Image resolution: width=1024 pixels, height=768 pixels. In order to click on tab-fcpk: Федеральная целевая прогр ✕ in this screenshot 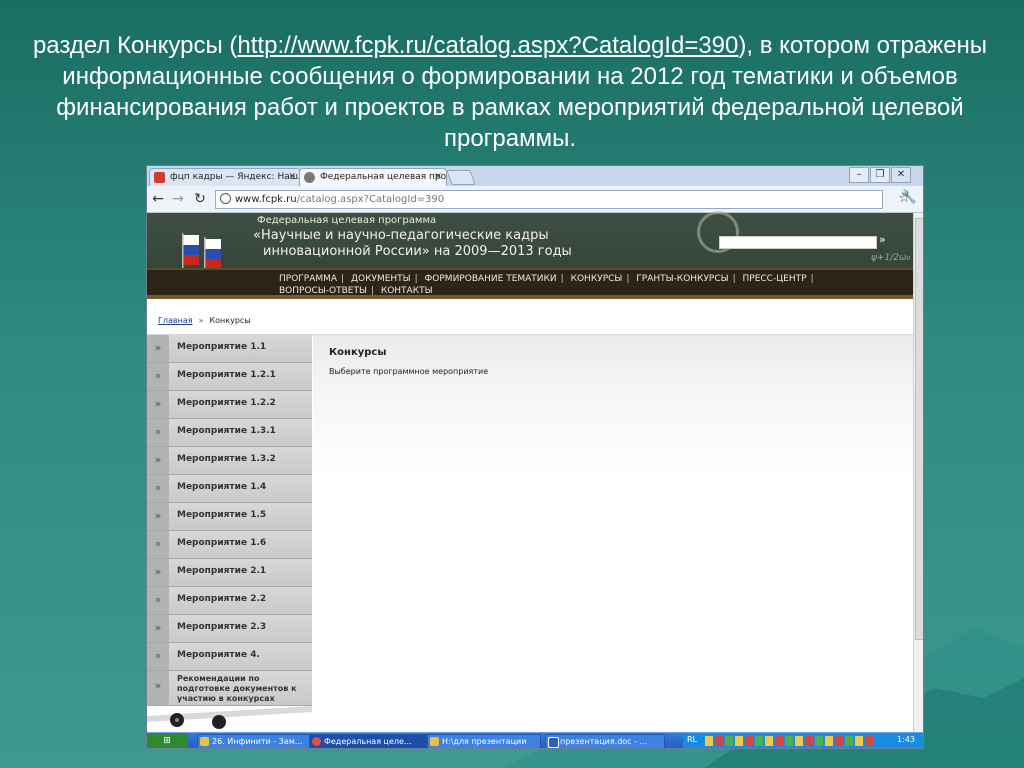, I will do `click(373, 177)`.